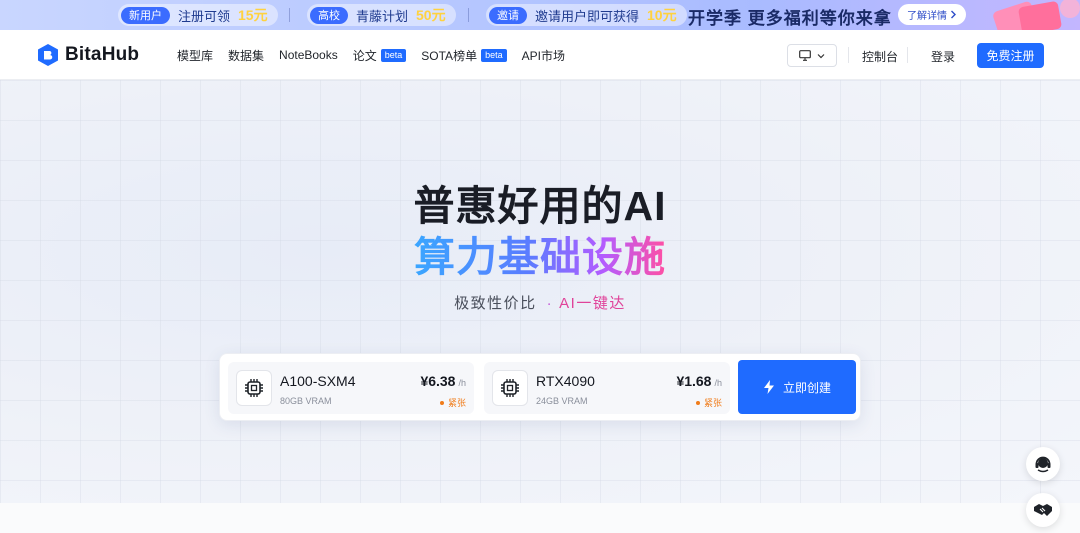 The width and height of the screenshot is (1080, 533). Describe the element at coordinates (48, 55) in the screenshot. I see `bitahub-logo-icon` at that location.